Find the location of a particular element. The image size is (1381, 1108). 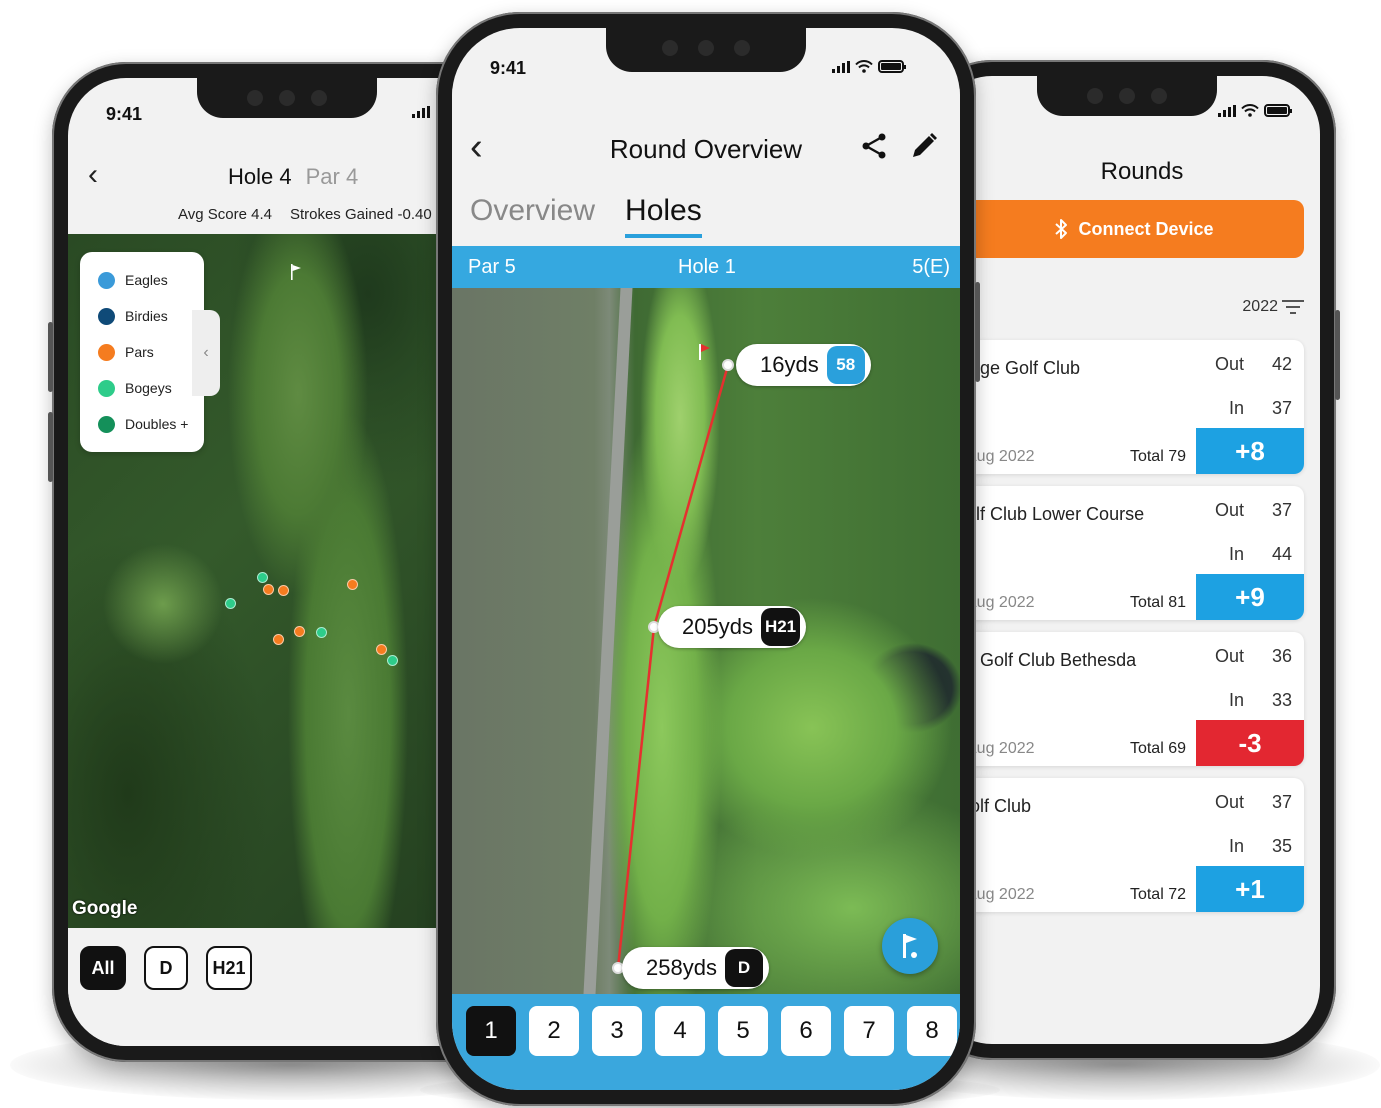

hole-button: 2 is located at coordinates (554, 1031).